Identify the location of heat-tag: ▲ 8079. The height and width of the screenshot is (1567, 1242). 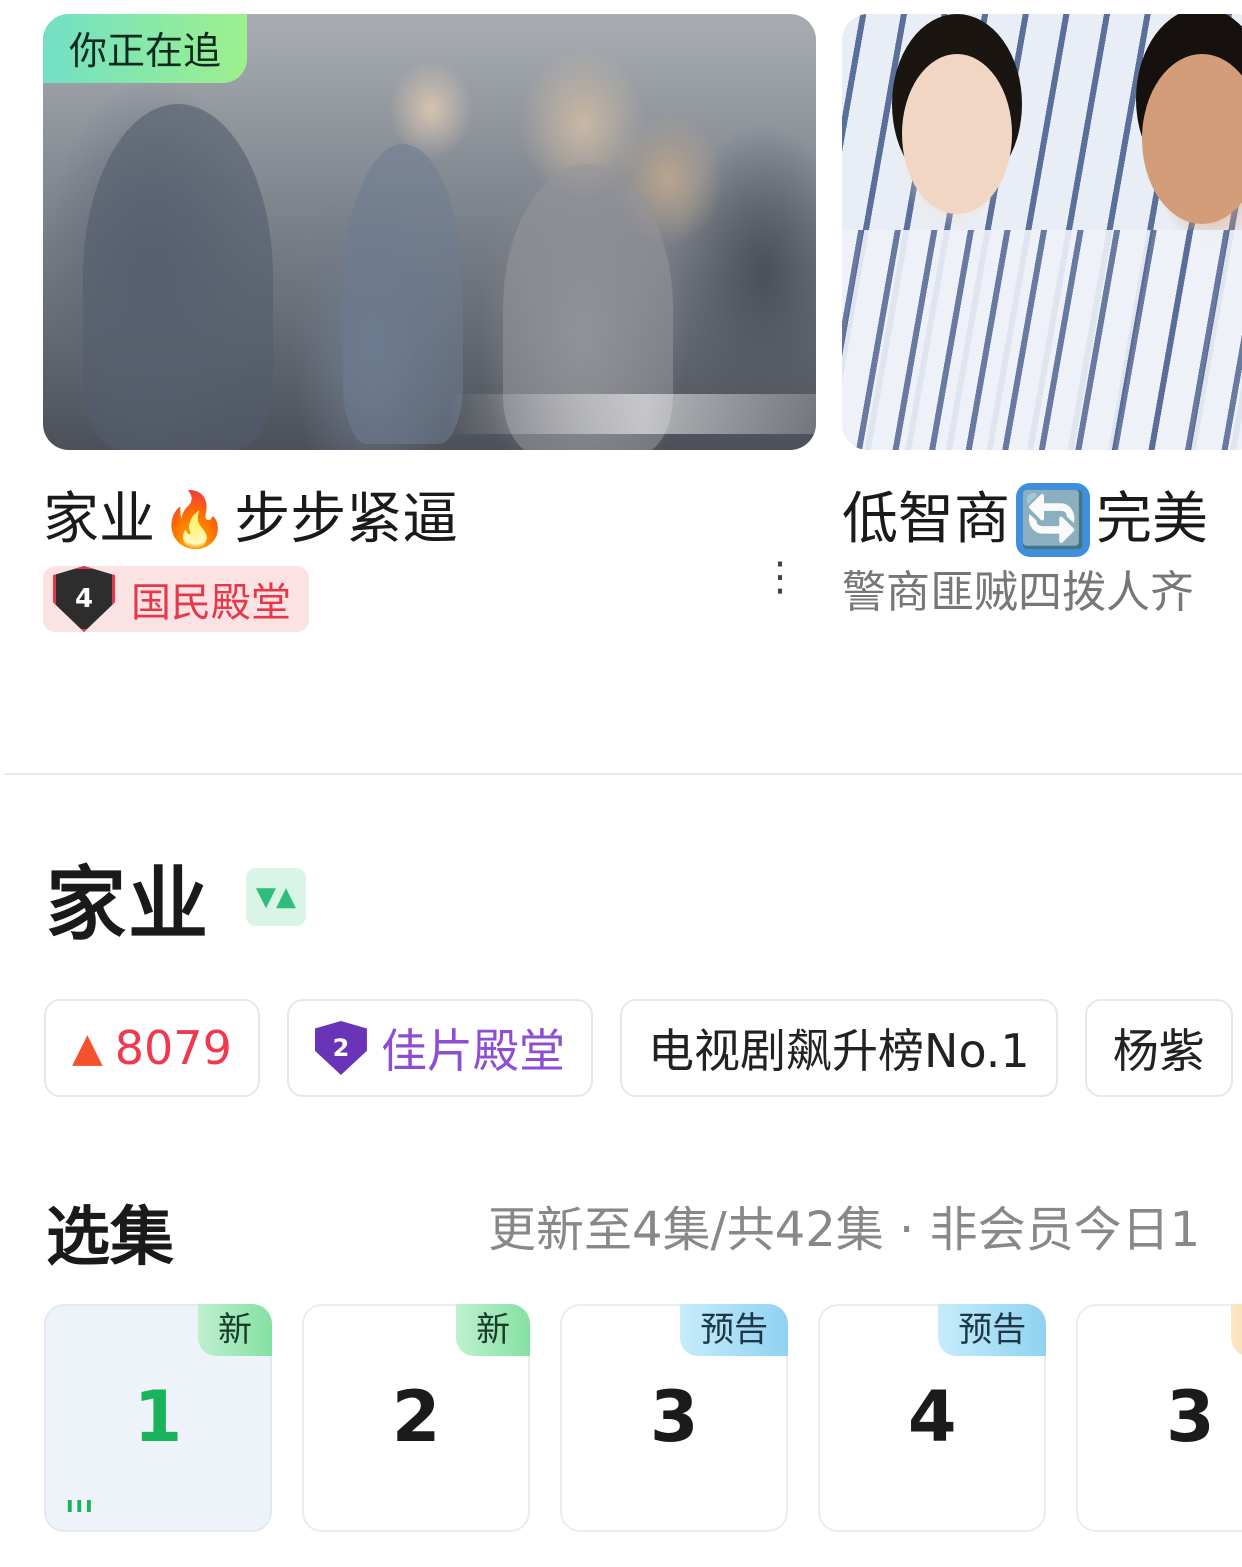
(152, 1048).